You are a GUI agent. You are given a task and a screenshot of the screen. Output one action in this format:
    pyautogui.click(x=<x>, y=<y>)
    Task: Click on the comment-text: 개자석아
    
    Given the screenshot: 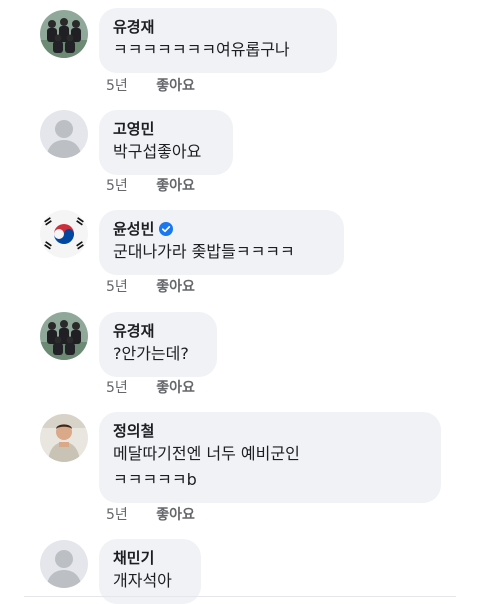 What is the action you would take?
    pyautogui.click(x=142, y=580)
    